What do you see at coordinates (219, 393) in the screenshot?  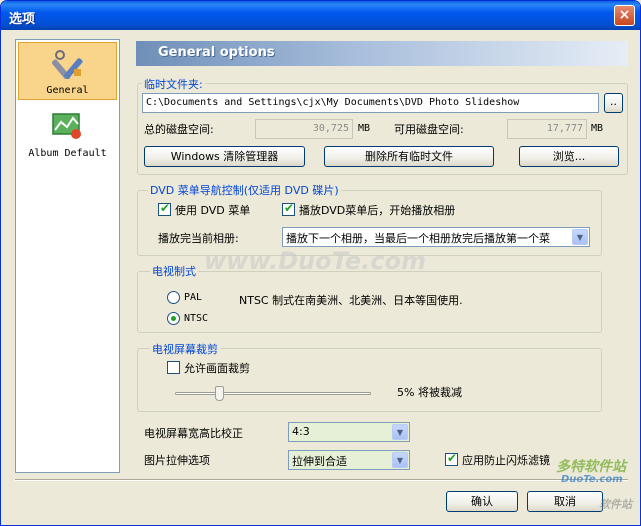 I see `crop-slider-thumb` at bounding box center [219, 393].